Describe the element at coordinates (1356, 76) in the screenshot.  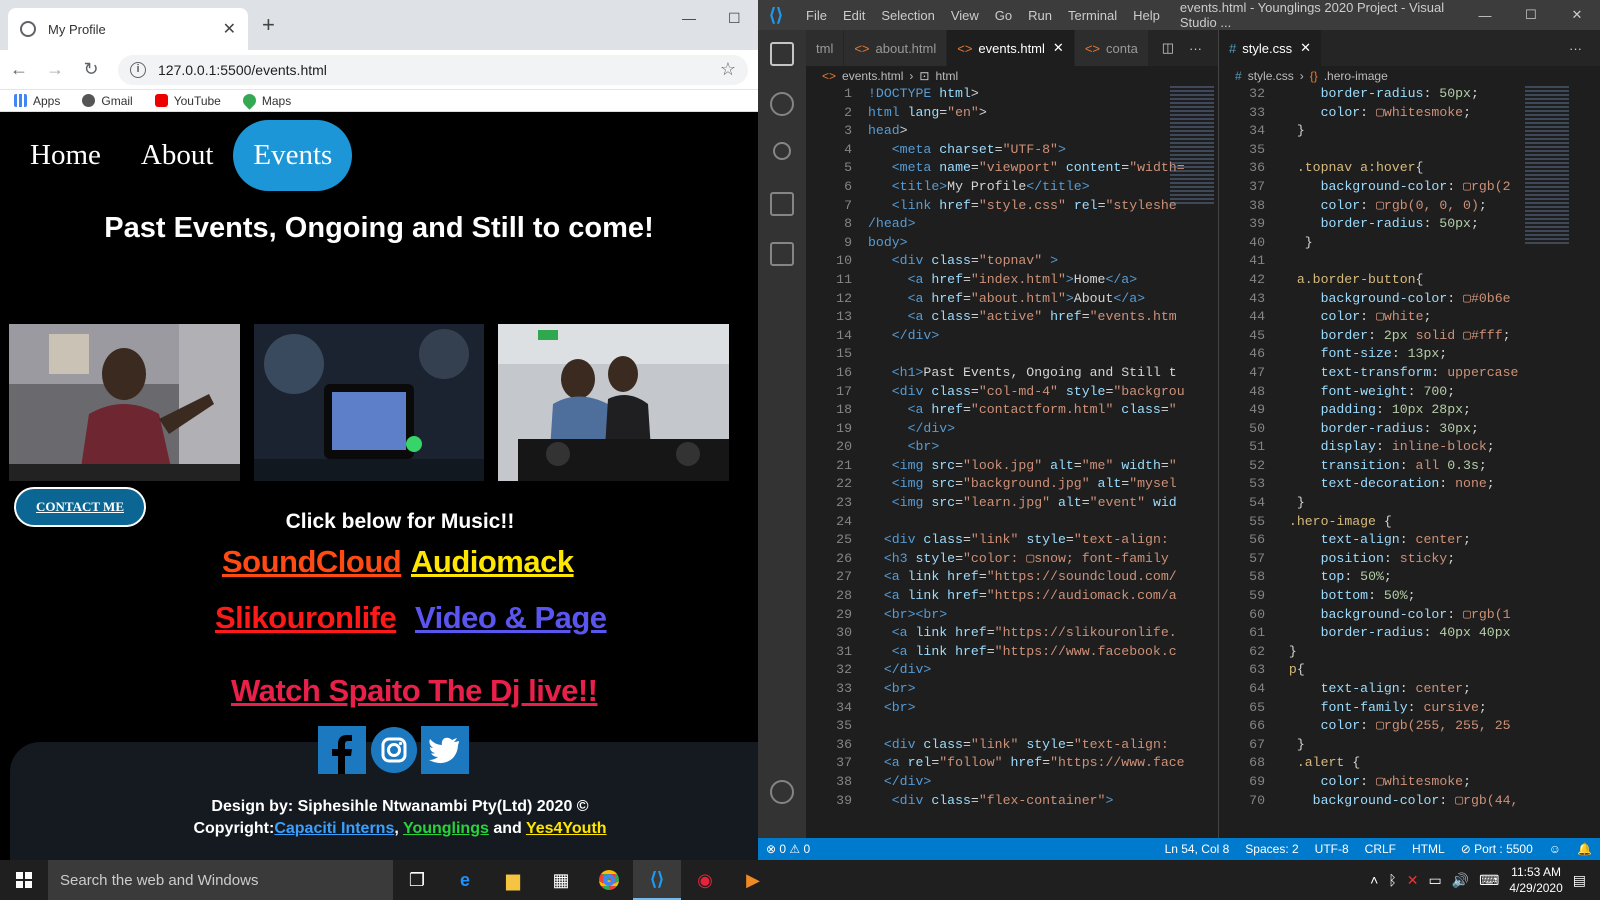
I see `breadcrumb-item: .hero-image` at that location.